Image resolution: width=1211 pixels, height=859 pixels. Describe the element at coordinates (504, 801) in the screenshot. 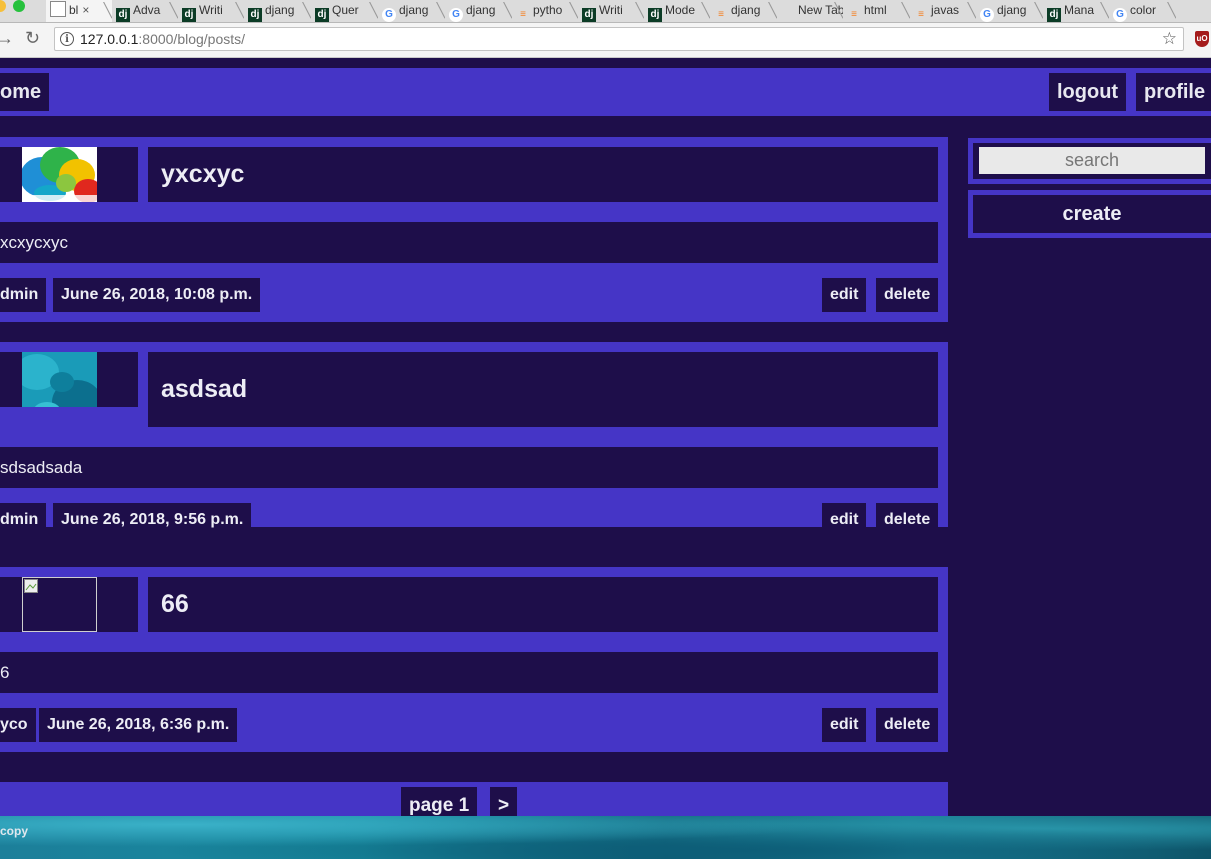

I see `next-page-button: >` at that location.